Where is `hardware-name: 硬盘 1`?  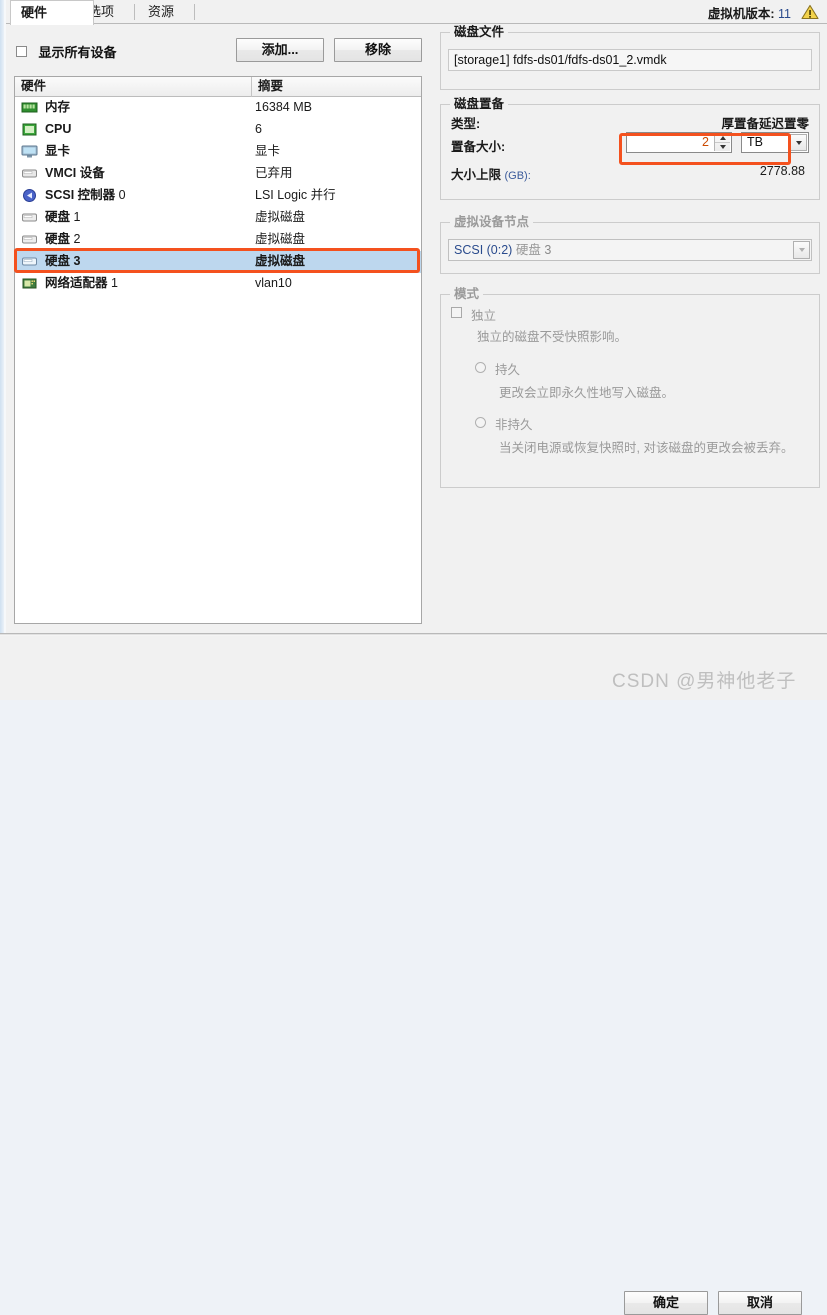
hardware-name: 硬盘 1 is located at coordinates (63, 217).